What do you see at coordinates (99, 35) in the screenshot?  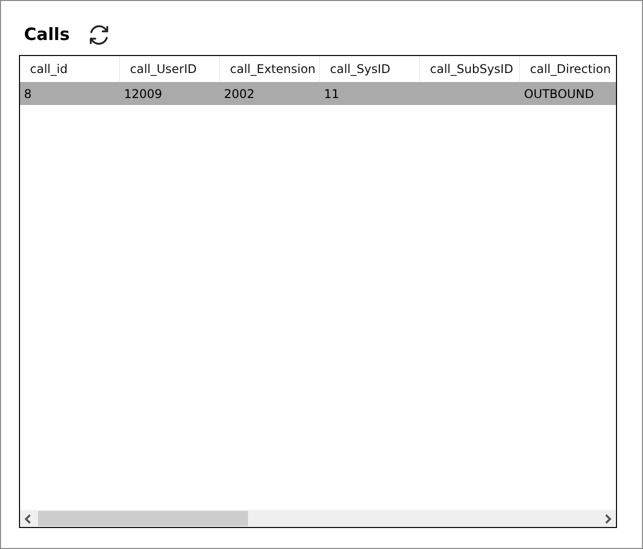 I see `refresh-icon` at bounding box center [99, 35].